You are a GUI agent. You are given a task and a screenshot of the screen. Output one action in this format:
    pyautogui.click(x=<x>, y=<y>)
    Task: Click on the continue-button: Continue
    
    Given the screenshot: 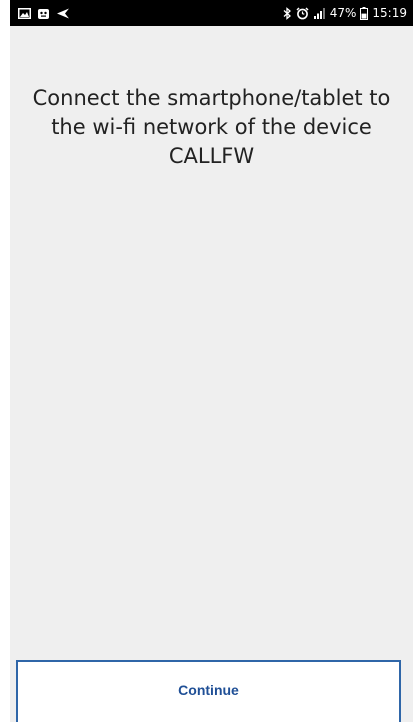 What is the action you would take?
    pyautogui.click(x=208, y=691)
    